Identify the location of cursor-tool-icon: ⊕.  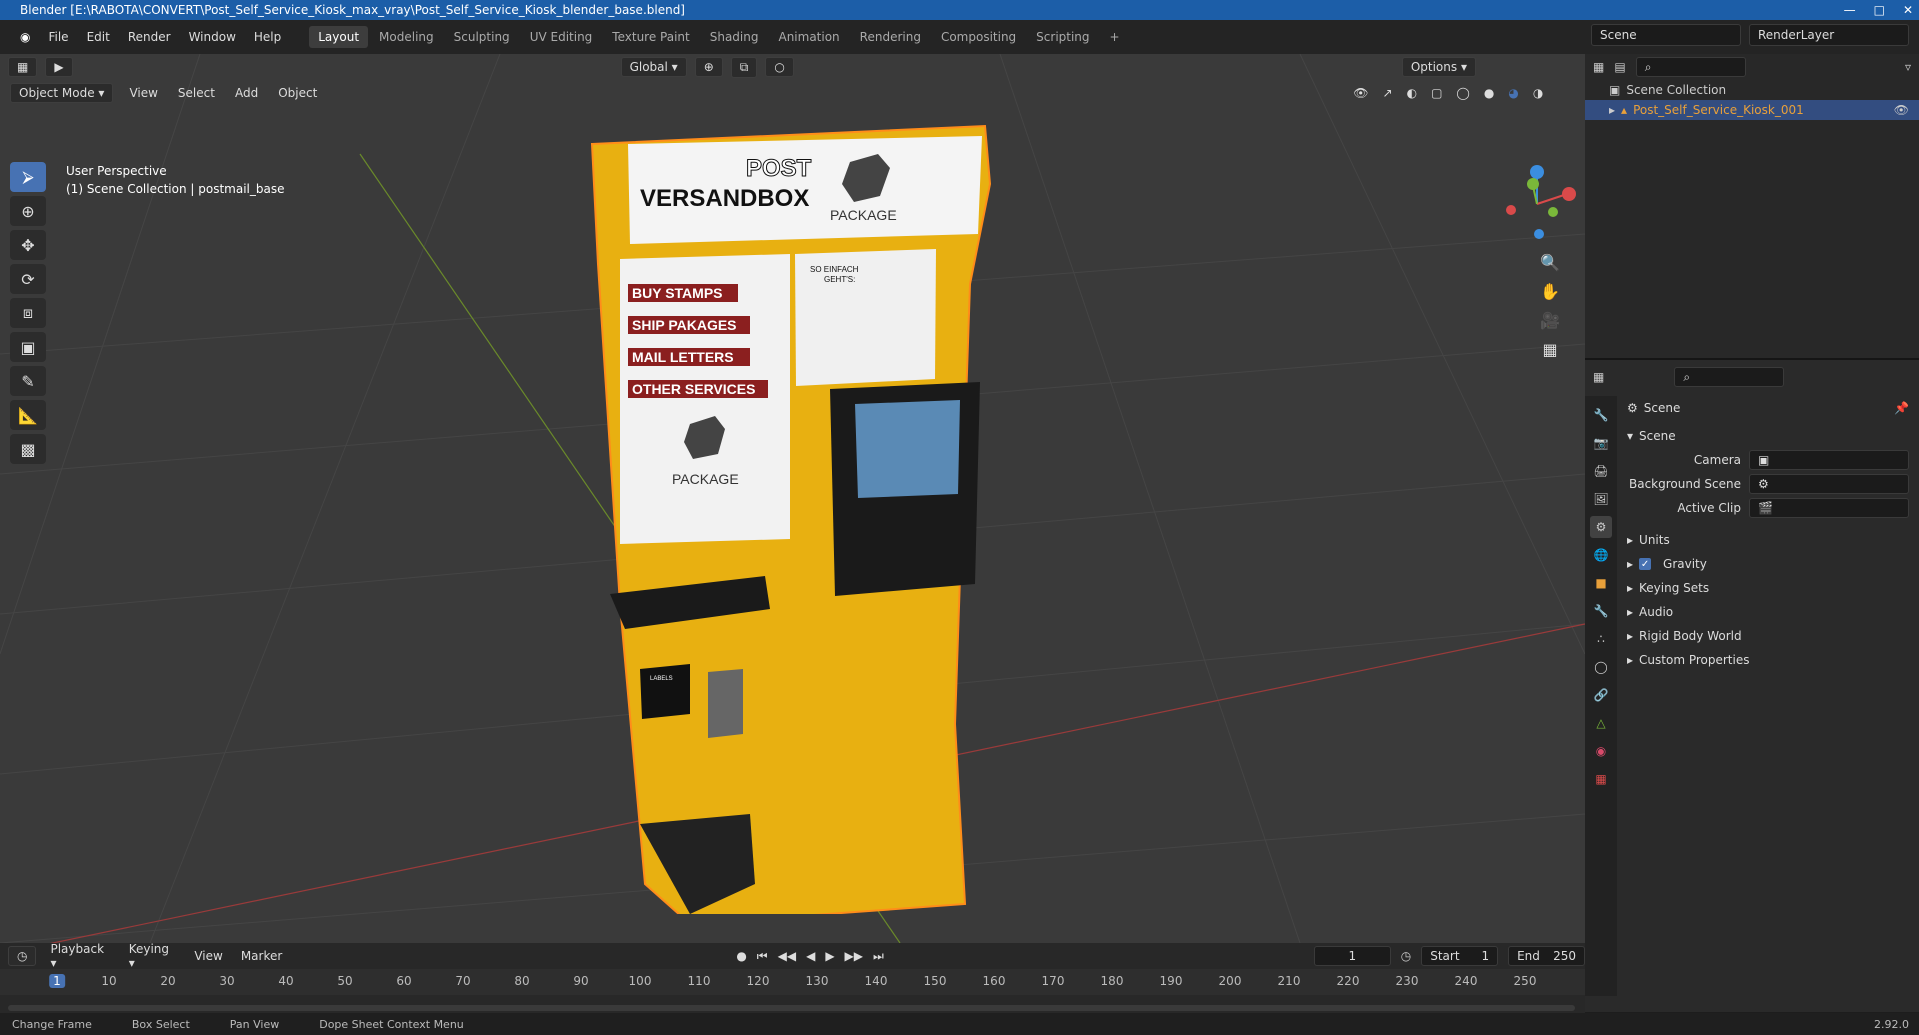
(28, 211).